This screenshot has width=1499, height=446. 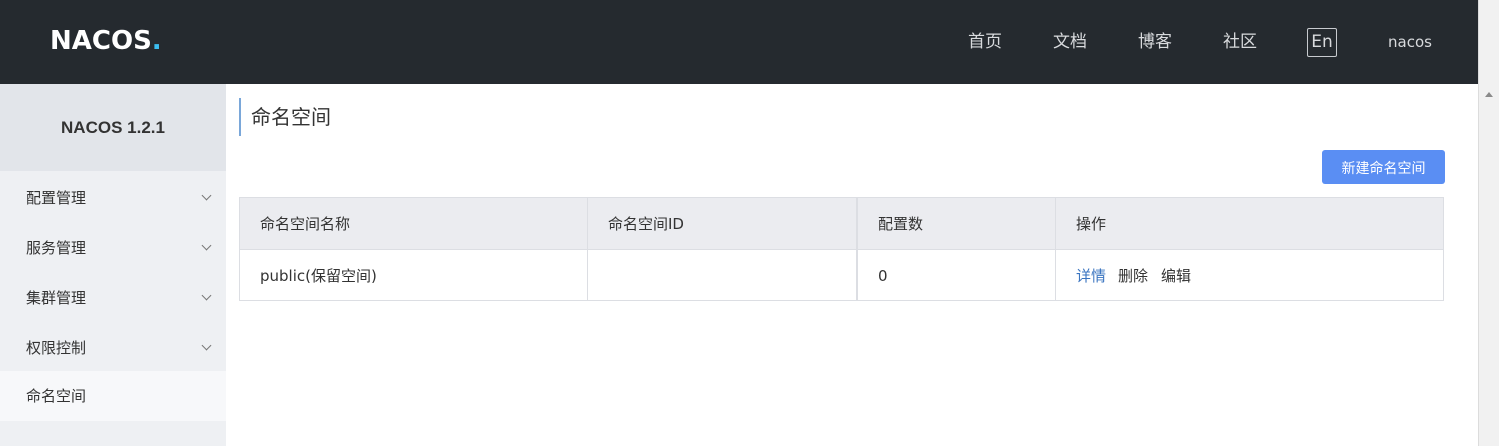 I want to click on sidebar-item-namespace: 命名空间, so click(x=113, y=396).